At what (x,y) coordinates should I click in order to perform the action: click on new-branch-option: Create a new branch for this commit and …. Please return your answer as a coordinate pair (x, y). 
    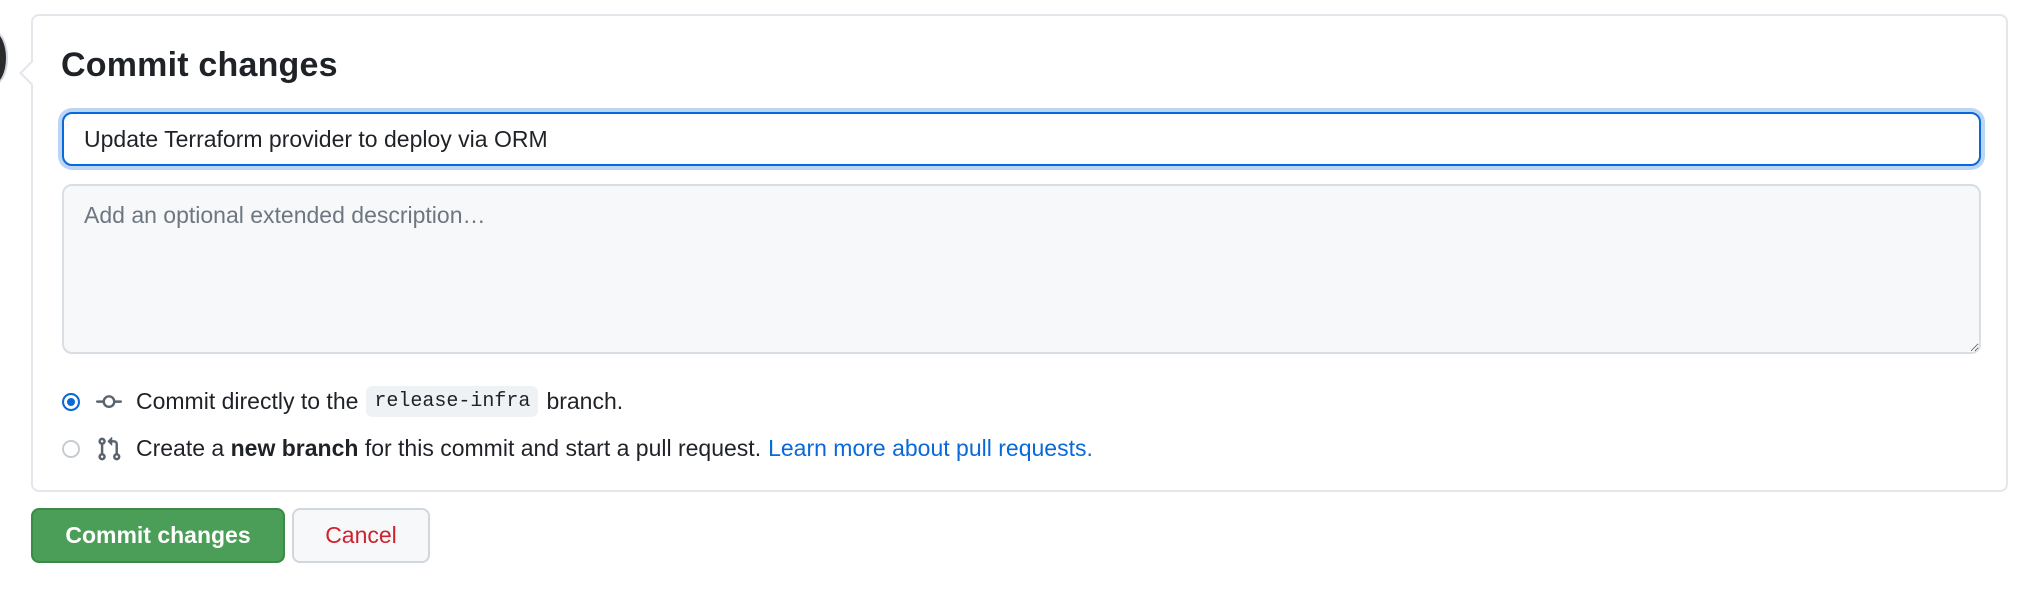
    Looking at the image, I should click on (577, 448).